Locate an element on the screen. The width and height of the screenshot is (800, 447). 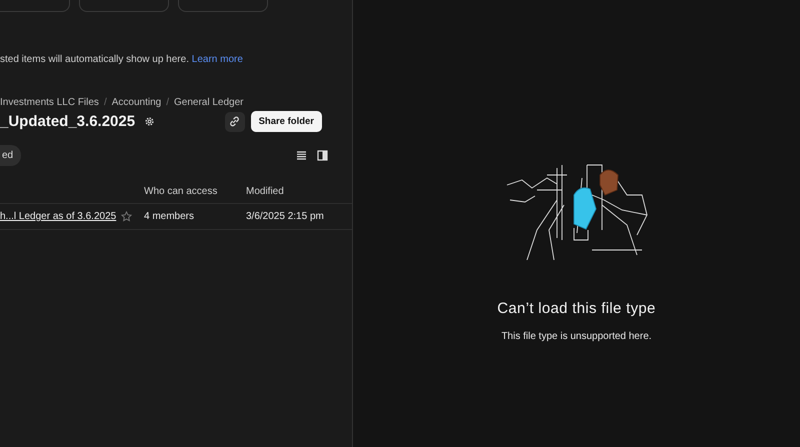
share-folder-button: Share folder is located at coordinates (286, 121).